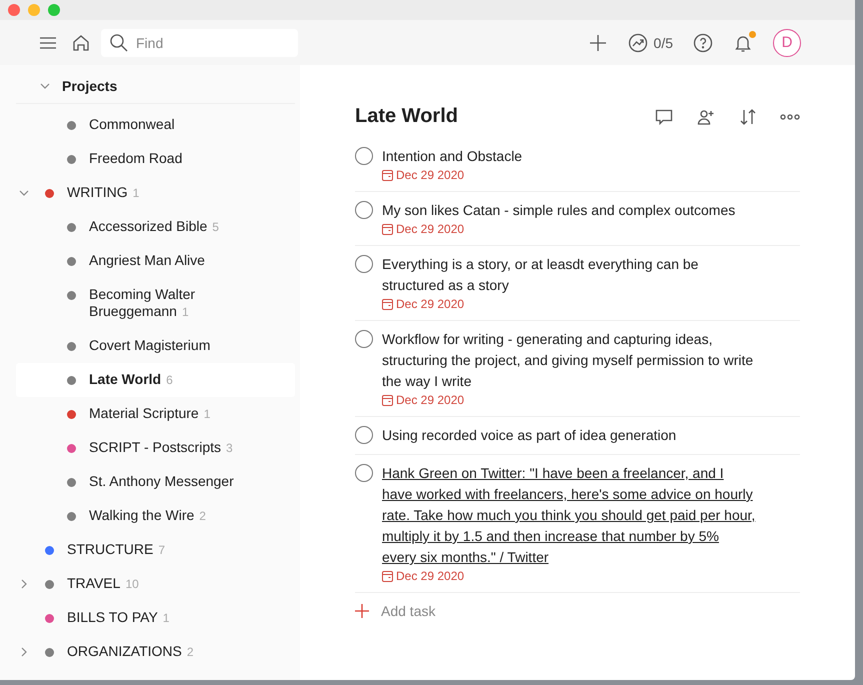 This screenshot has width=863, height=685. I want to click on project-name: Accessorized Bible 5, so click(154, 227).